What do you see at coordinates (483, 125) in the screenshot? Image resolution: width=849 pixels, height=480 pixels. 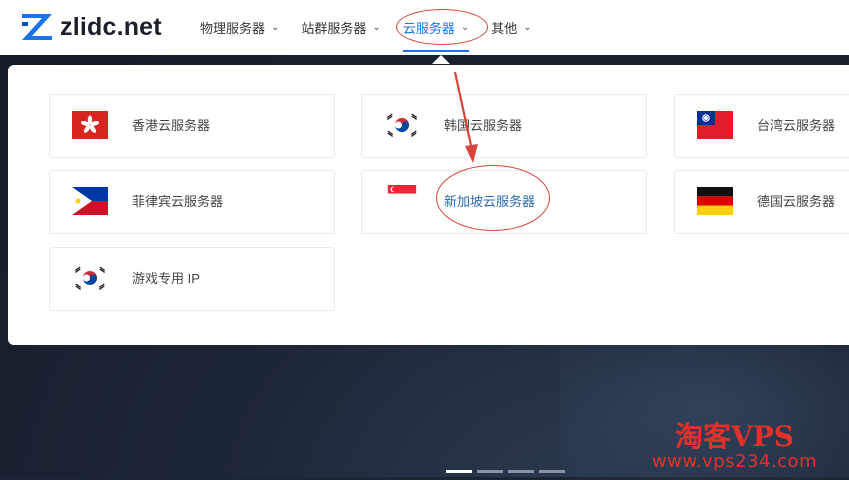 I see `menu-item-label: 韩国云服务器` at bounding box center [483, 125].